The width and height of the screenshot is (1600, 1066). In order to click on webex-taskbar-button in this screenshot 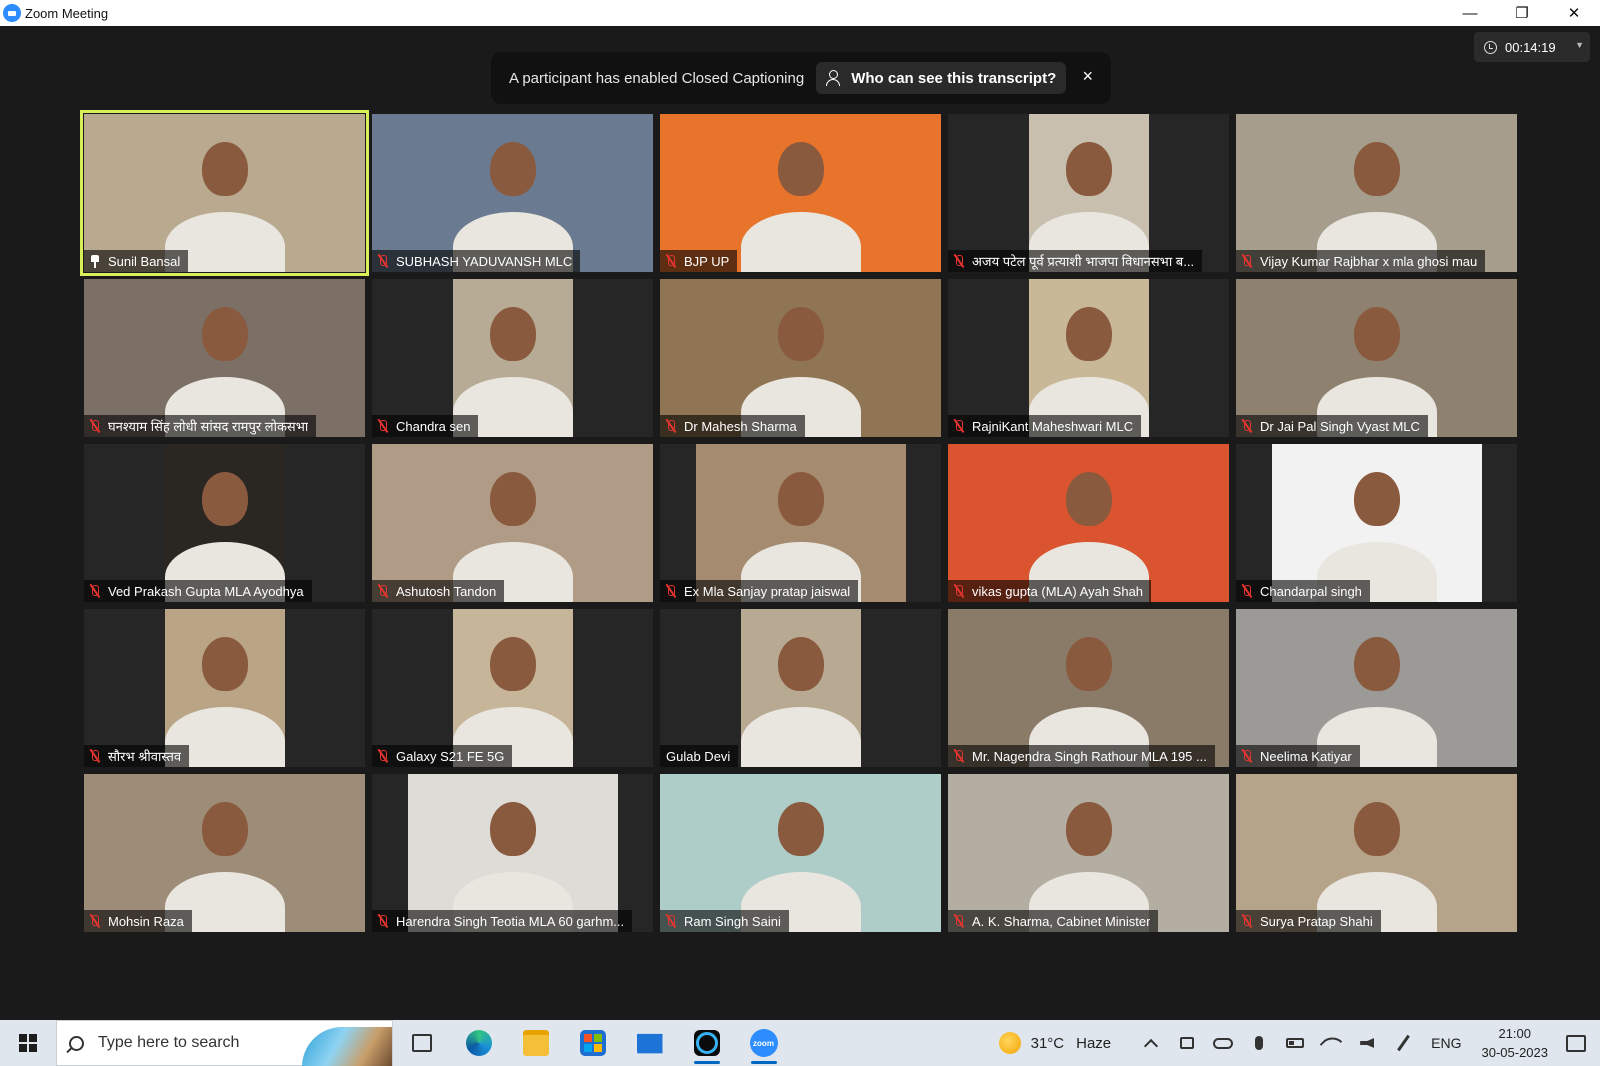, I will do `click(706, 1043)`.